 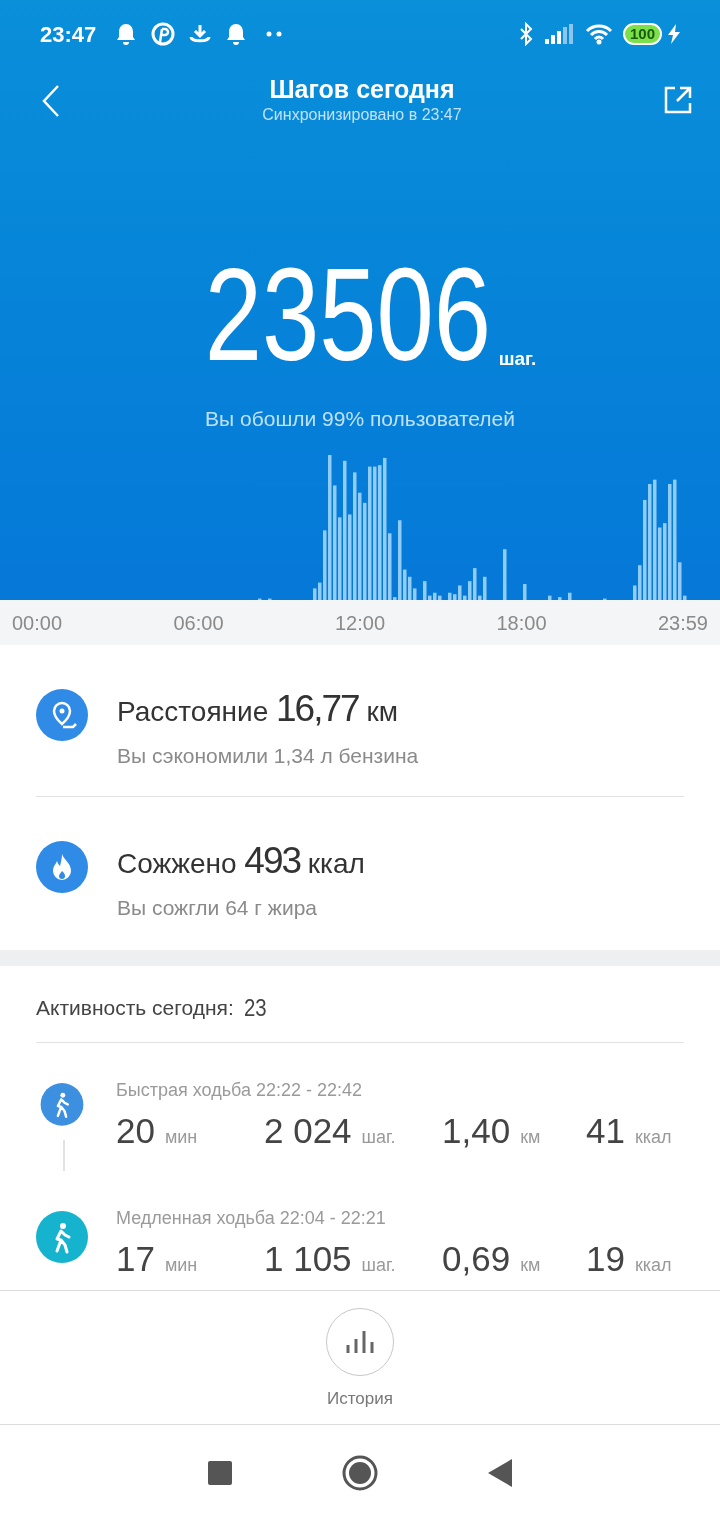 I want to click on status-time: 23:47, so click(x=68, y=34).